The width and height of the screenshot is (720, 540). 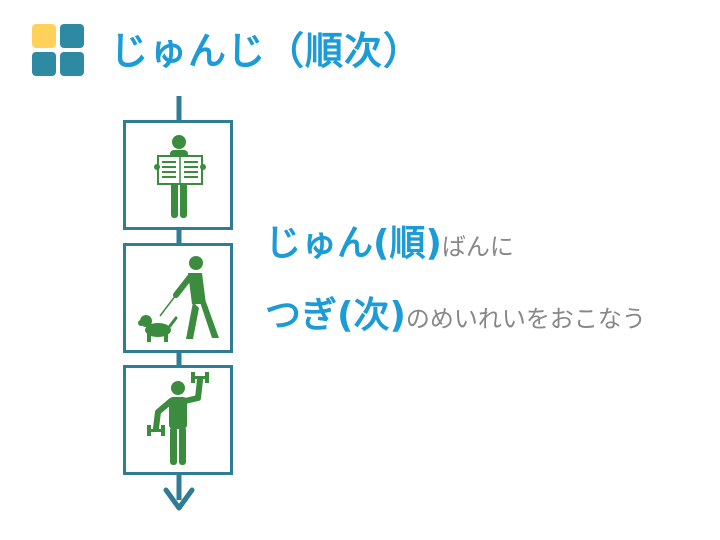 I want to click on step-box-reading, so click(x=178, y=175).